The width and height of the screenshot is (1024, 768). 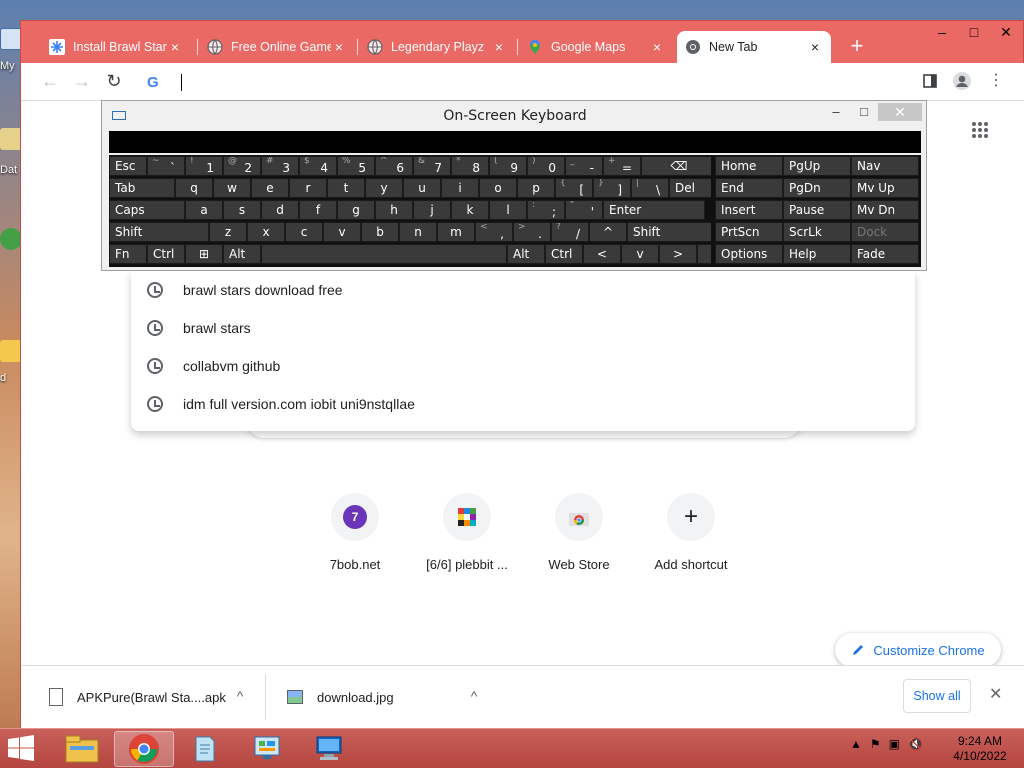 What do you see at coordinates (817, 166) in the screenshot?
I see `key-pgup: PgUp` at bounding box center [817, 166].